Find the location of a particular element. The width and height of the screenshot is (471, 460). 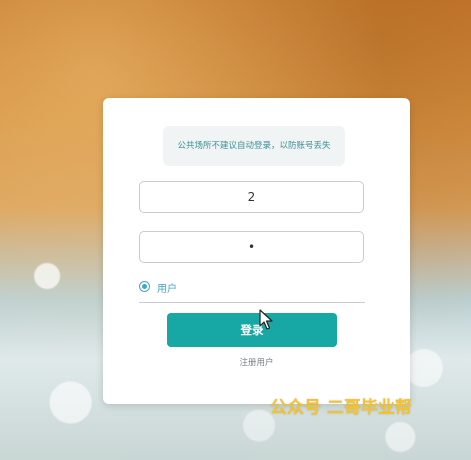

watermark-text: 公众号 二哥毕业帮 is located at coordinates (341, 408).